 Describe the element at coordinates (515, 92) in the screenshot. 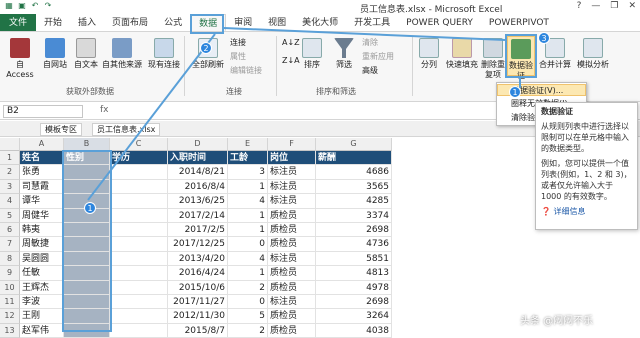

I see `step-badge-4: 1` at that location.